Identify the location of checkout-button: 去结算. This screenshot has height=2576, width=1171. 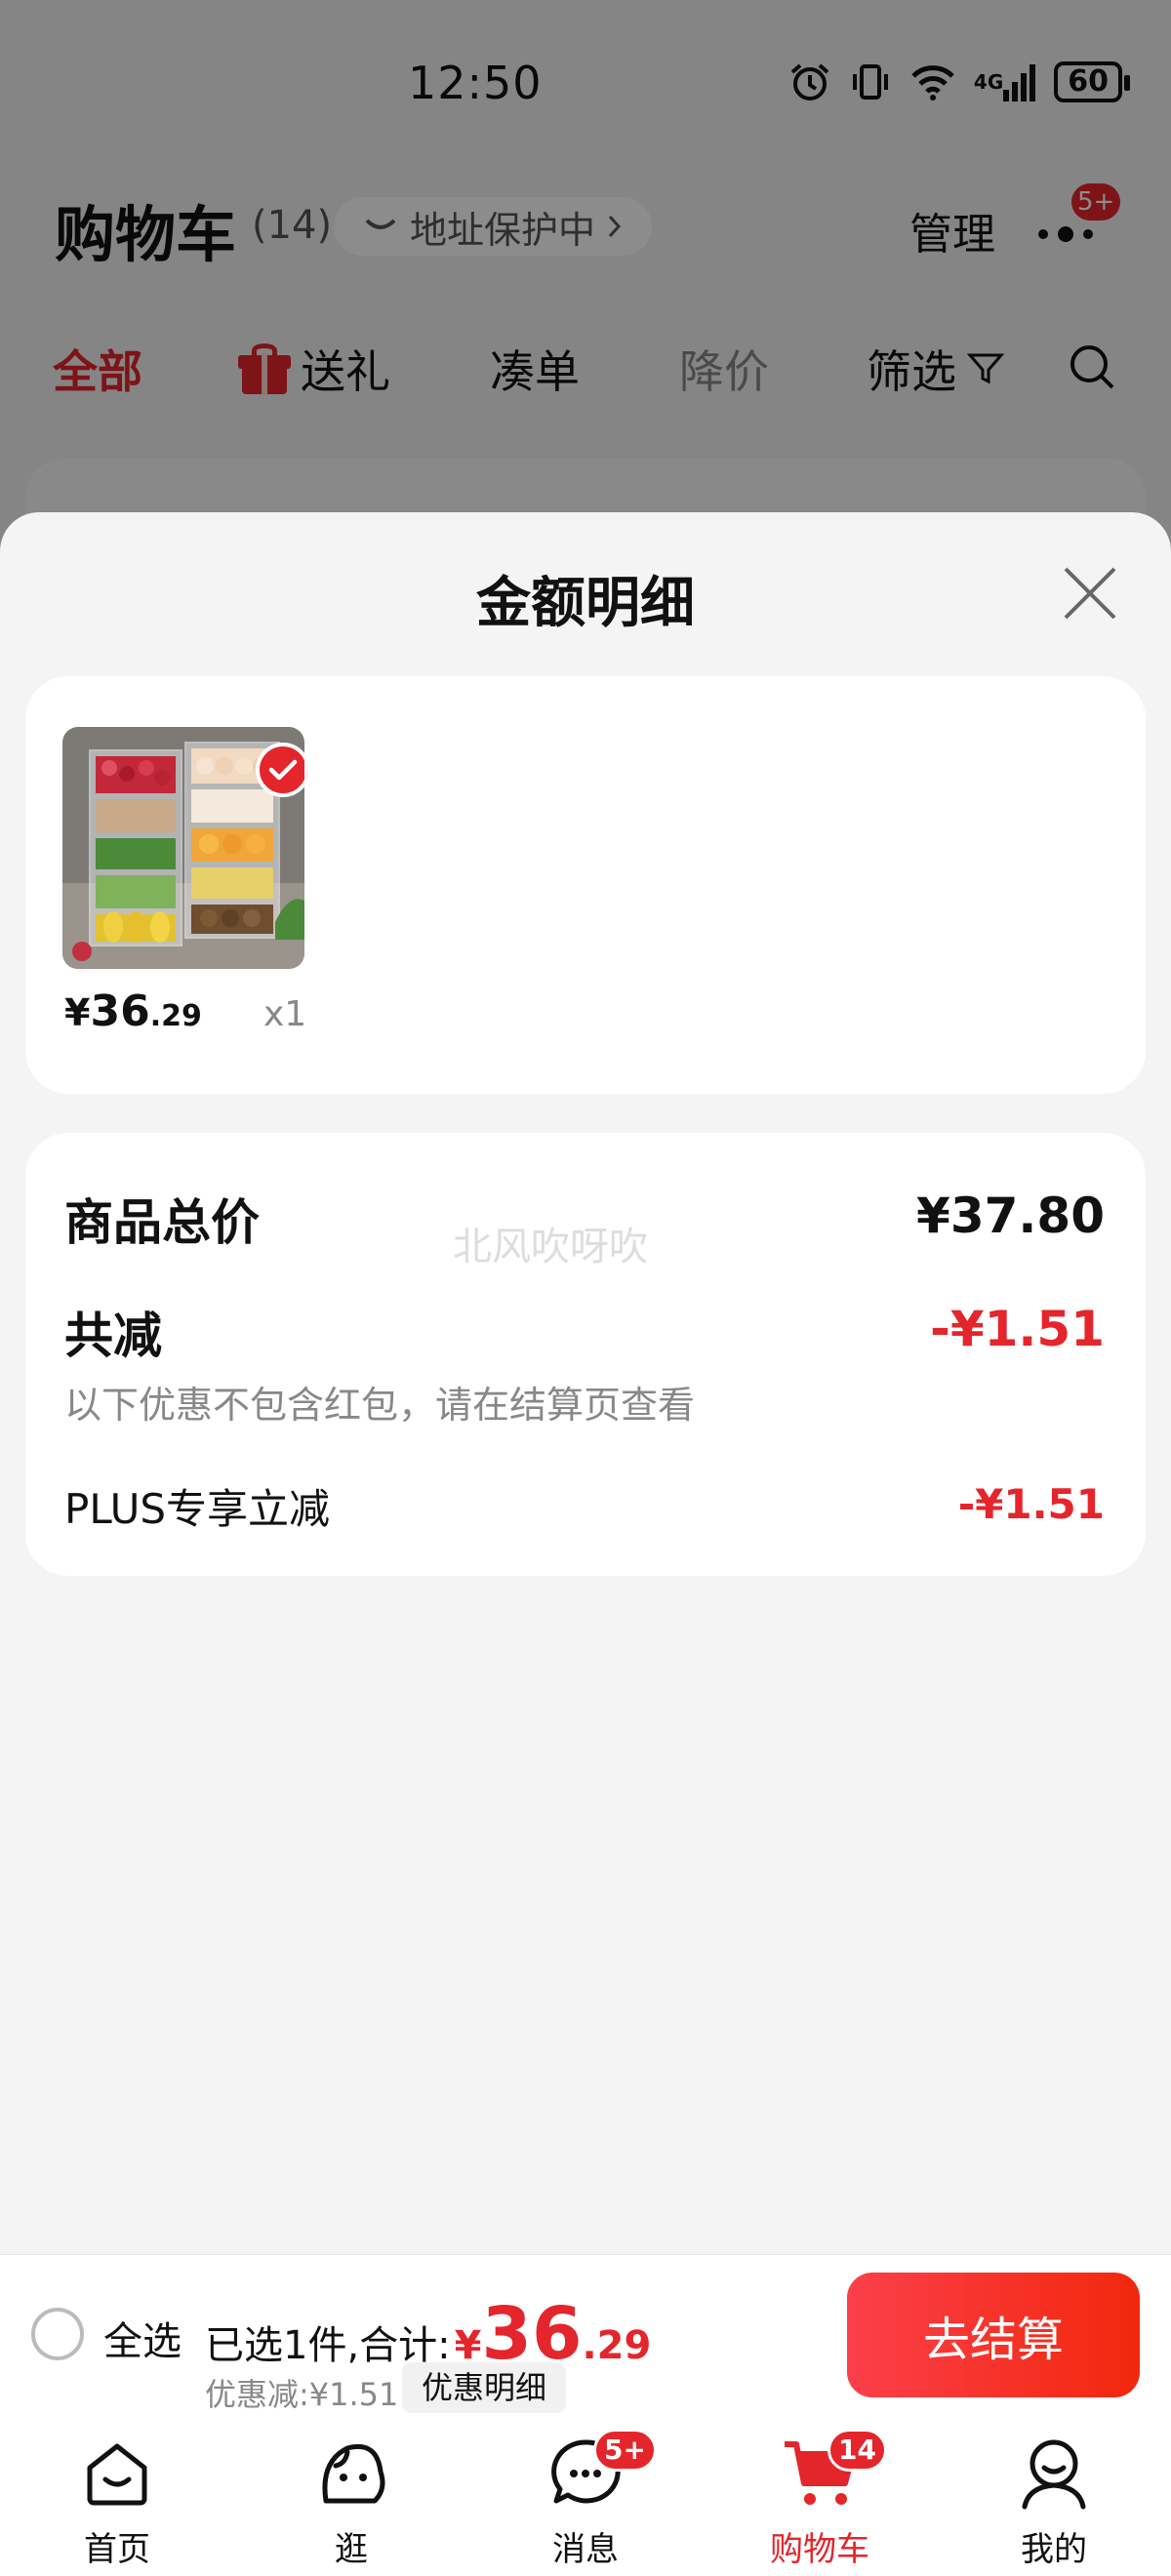
(993, 2335).